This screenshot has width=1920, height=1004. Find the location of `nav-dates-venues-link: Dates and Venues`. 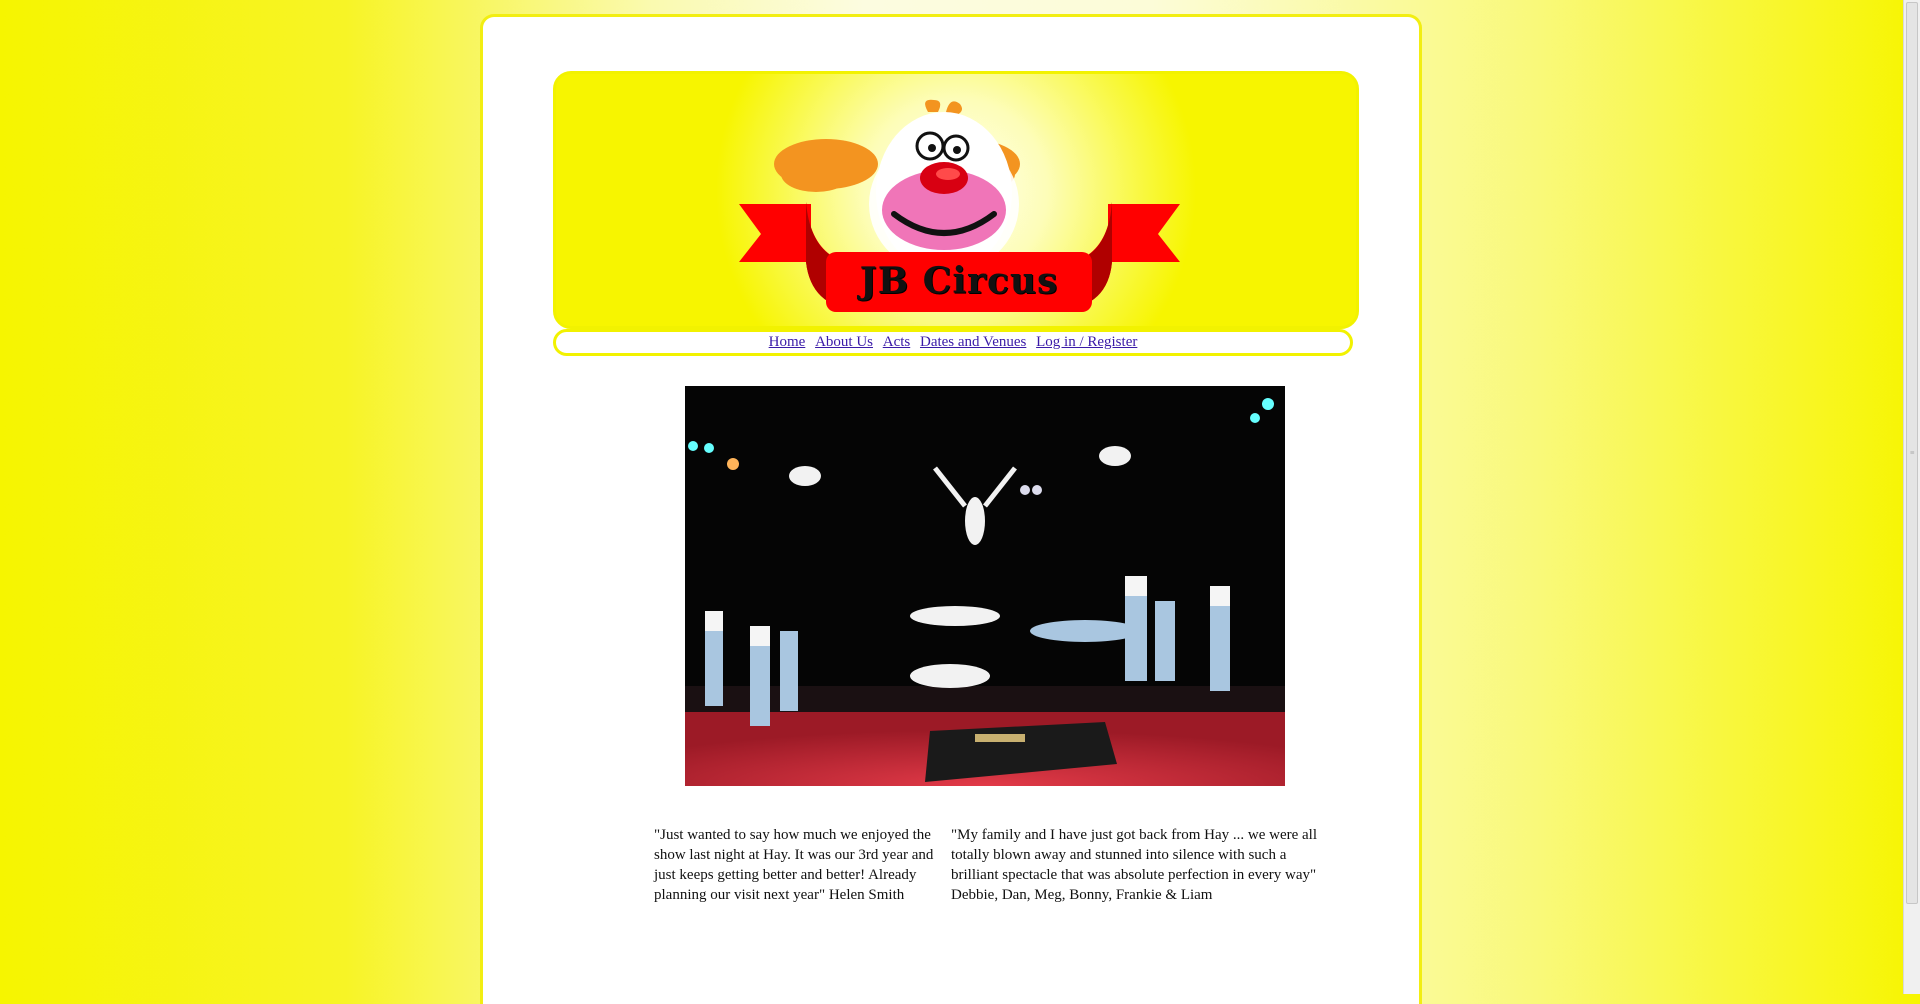

nav-dates-venues-link: Dates and Venues is located at coordinates (973, 342).